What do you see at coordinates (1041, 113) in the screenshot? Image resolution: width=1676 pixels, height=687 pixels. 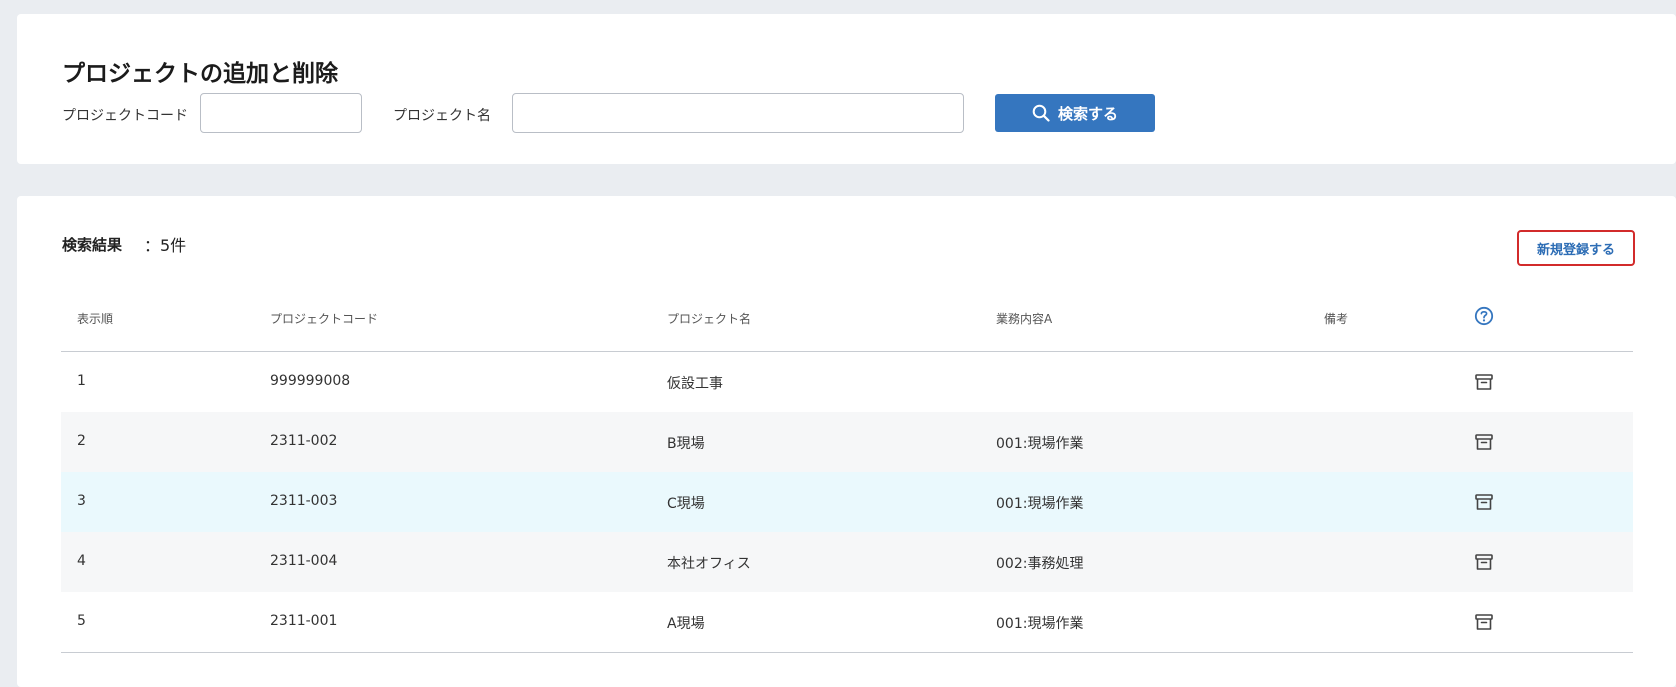 I see `search-icon` at bounding box center [1041, 113].